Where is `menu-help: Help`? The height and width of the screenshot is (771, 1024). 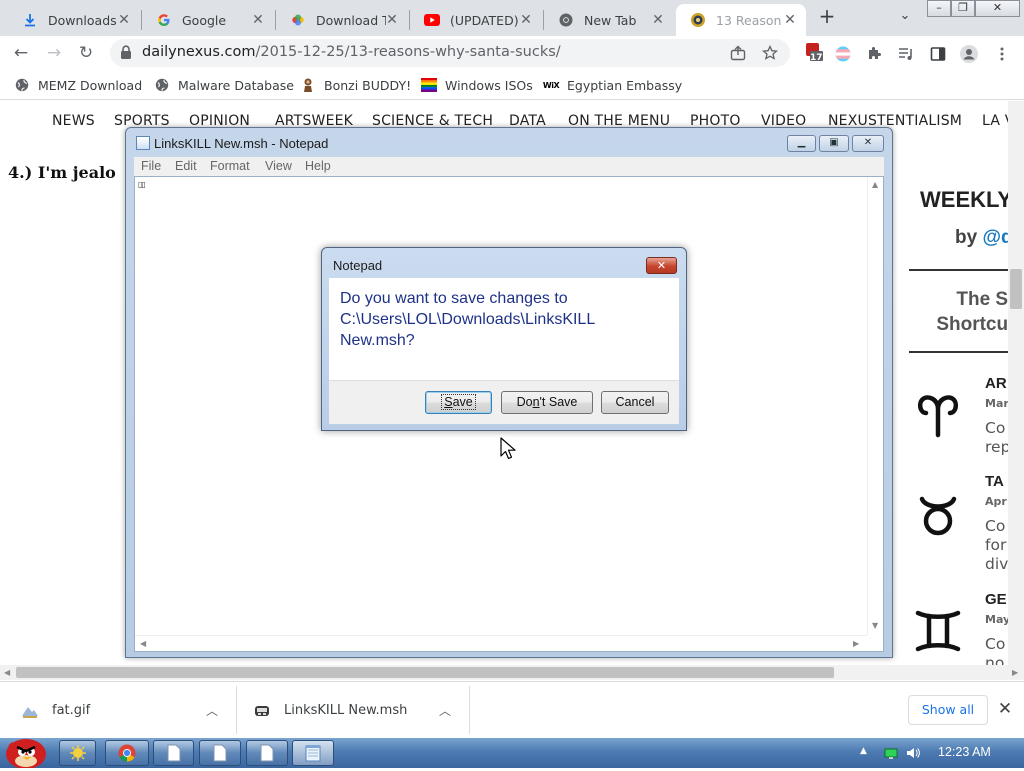 menu-help: Help is located at coordinates (318, 166).